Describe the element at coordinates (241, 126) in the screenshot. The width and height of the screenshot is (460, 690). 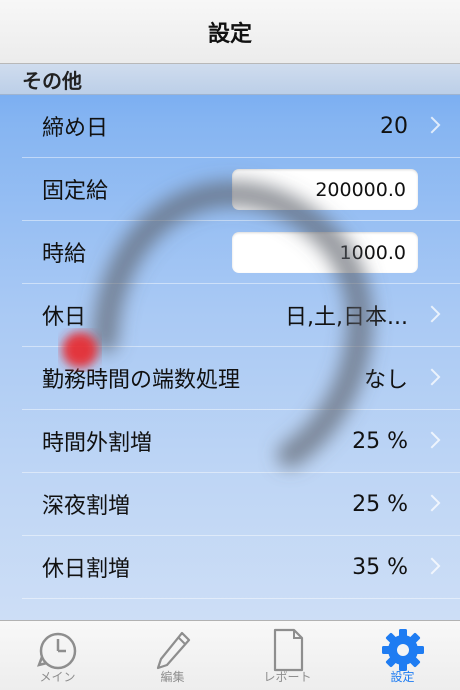
I see `row-closing-day: 締め日 20` at that location.